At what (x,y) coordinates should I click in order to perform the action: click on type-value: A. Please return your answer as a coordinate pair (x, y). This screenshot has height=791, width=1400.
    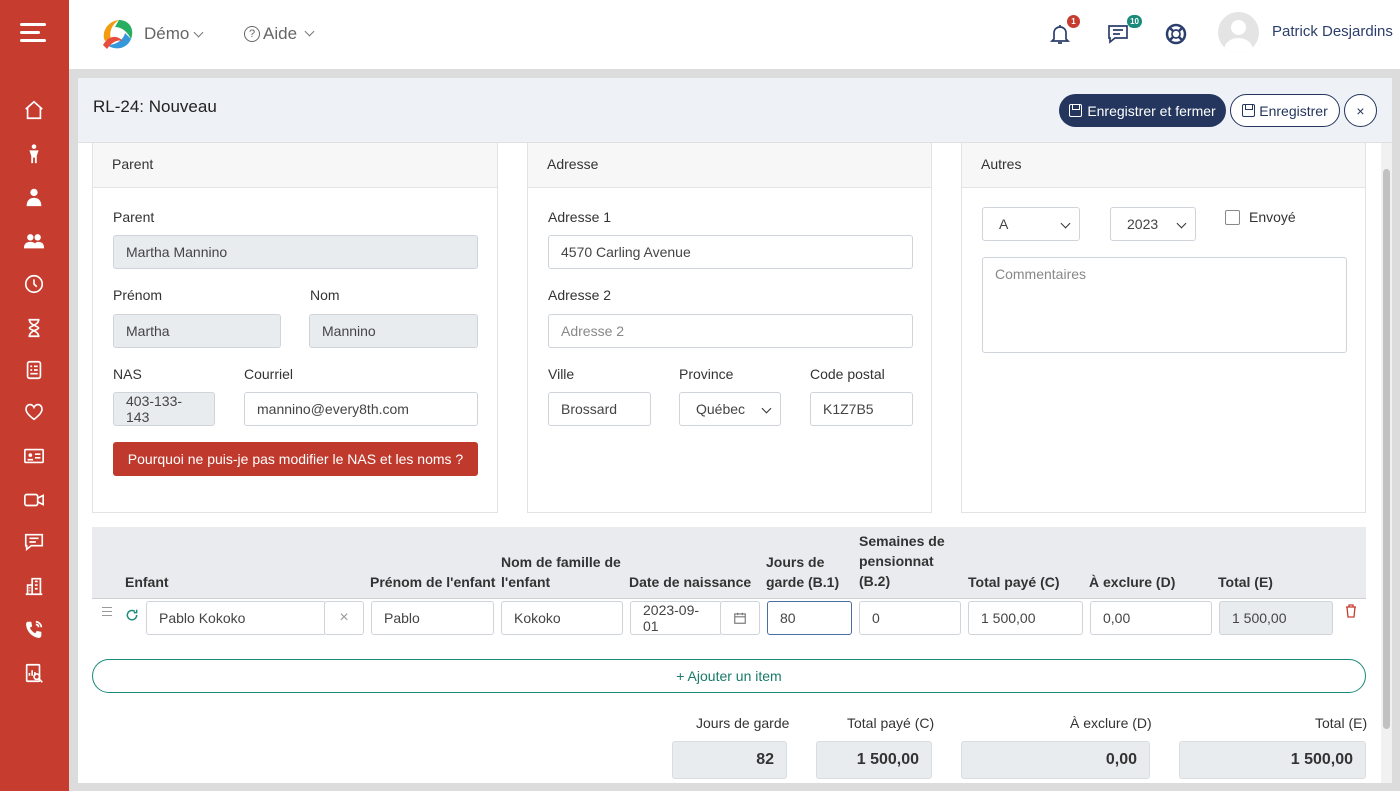
    Looking at the image, I should click on (1004, 224).